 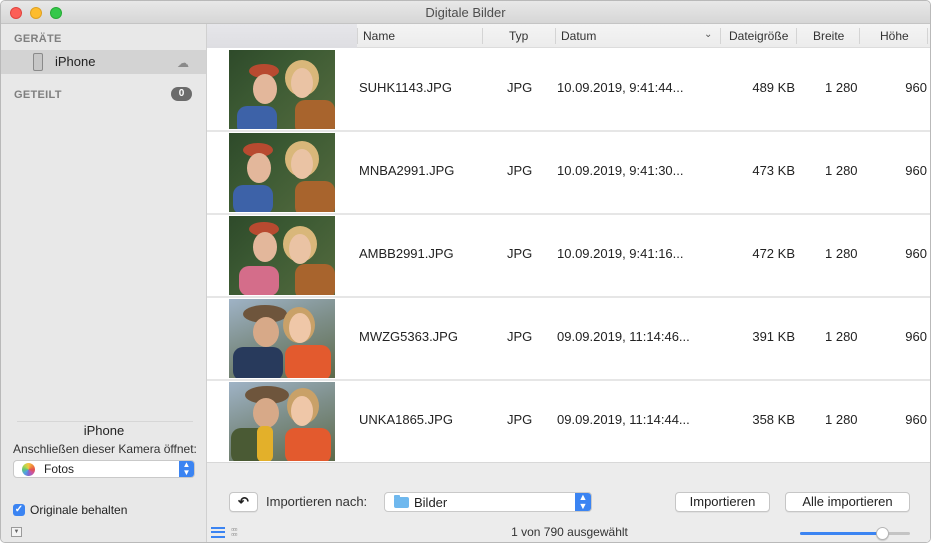 I want to click on cell-size: 391 KB, so click(x=773, y=336).